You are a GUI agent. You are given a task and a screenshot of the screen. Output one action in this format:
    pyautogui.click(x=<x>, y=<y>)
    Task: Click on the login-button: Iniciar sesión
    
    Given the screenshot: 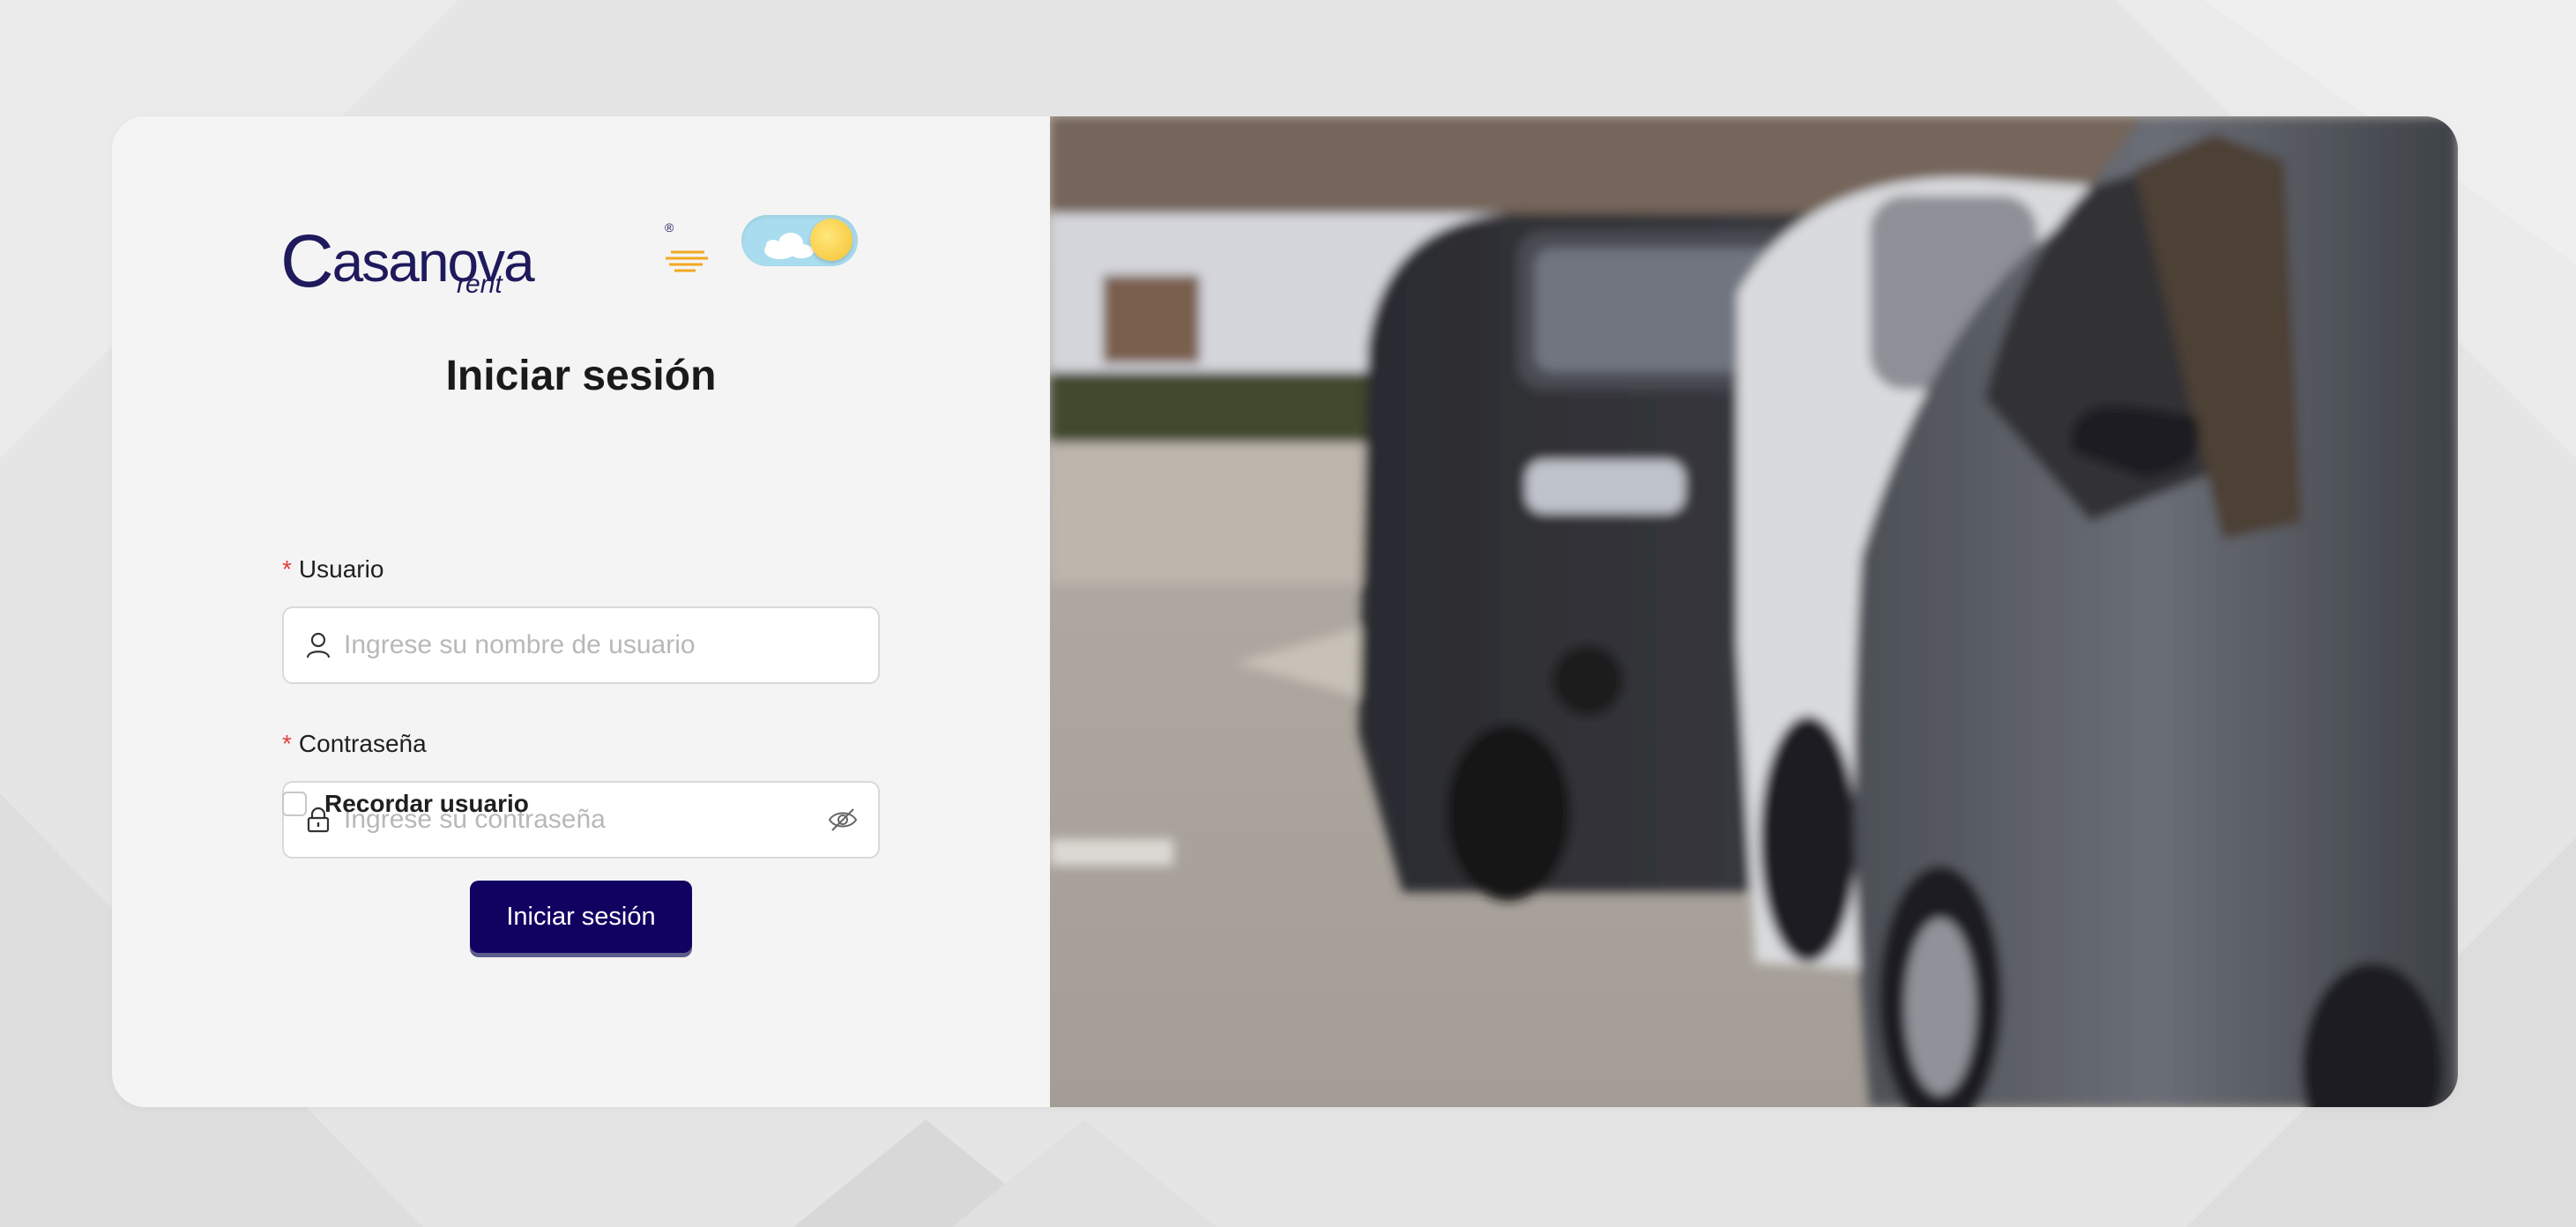 What is the action you would take?
    pyautogui.click(x=581, y=917)
    